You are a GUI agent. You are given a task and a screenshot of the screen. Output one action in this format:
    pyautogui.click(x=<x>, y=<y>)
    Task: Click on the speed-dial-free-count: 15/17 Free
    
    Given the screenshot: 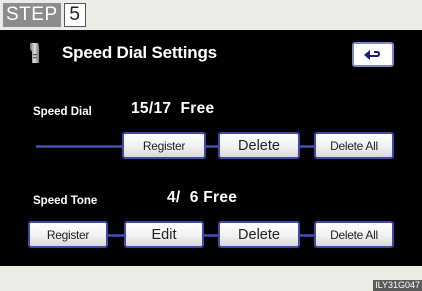 What is the action you would take?
    pyautogui.click(x=173, y=108)
    